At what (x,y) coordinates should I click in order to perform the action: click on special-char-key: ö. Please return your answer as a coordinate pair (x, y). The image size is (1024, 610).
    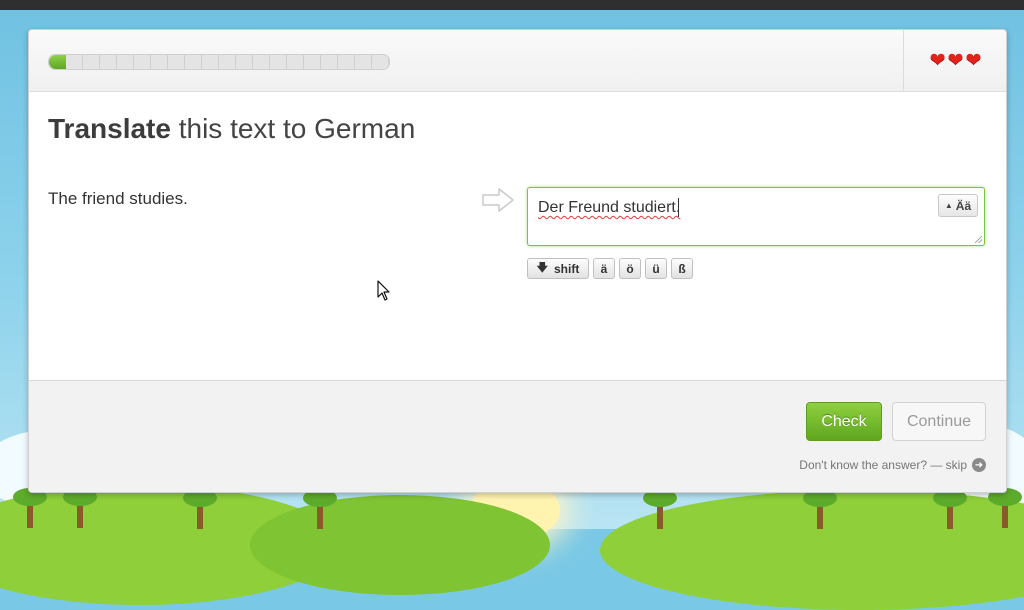
    Looking at the image, I should click on (630, 268).